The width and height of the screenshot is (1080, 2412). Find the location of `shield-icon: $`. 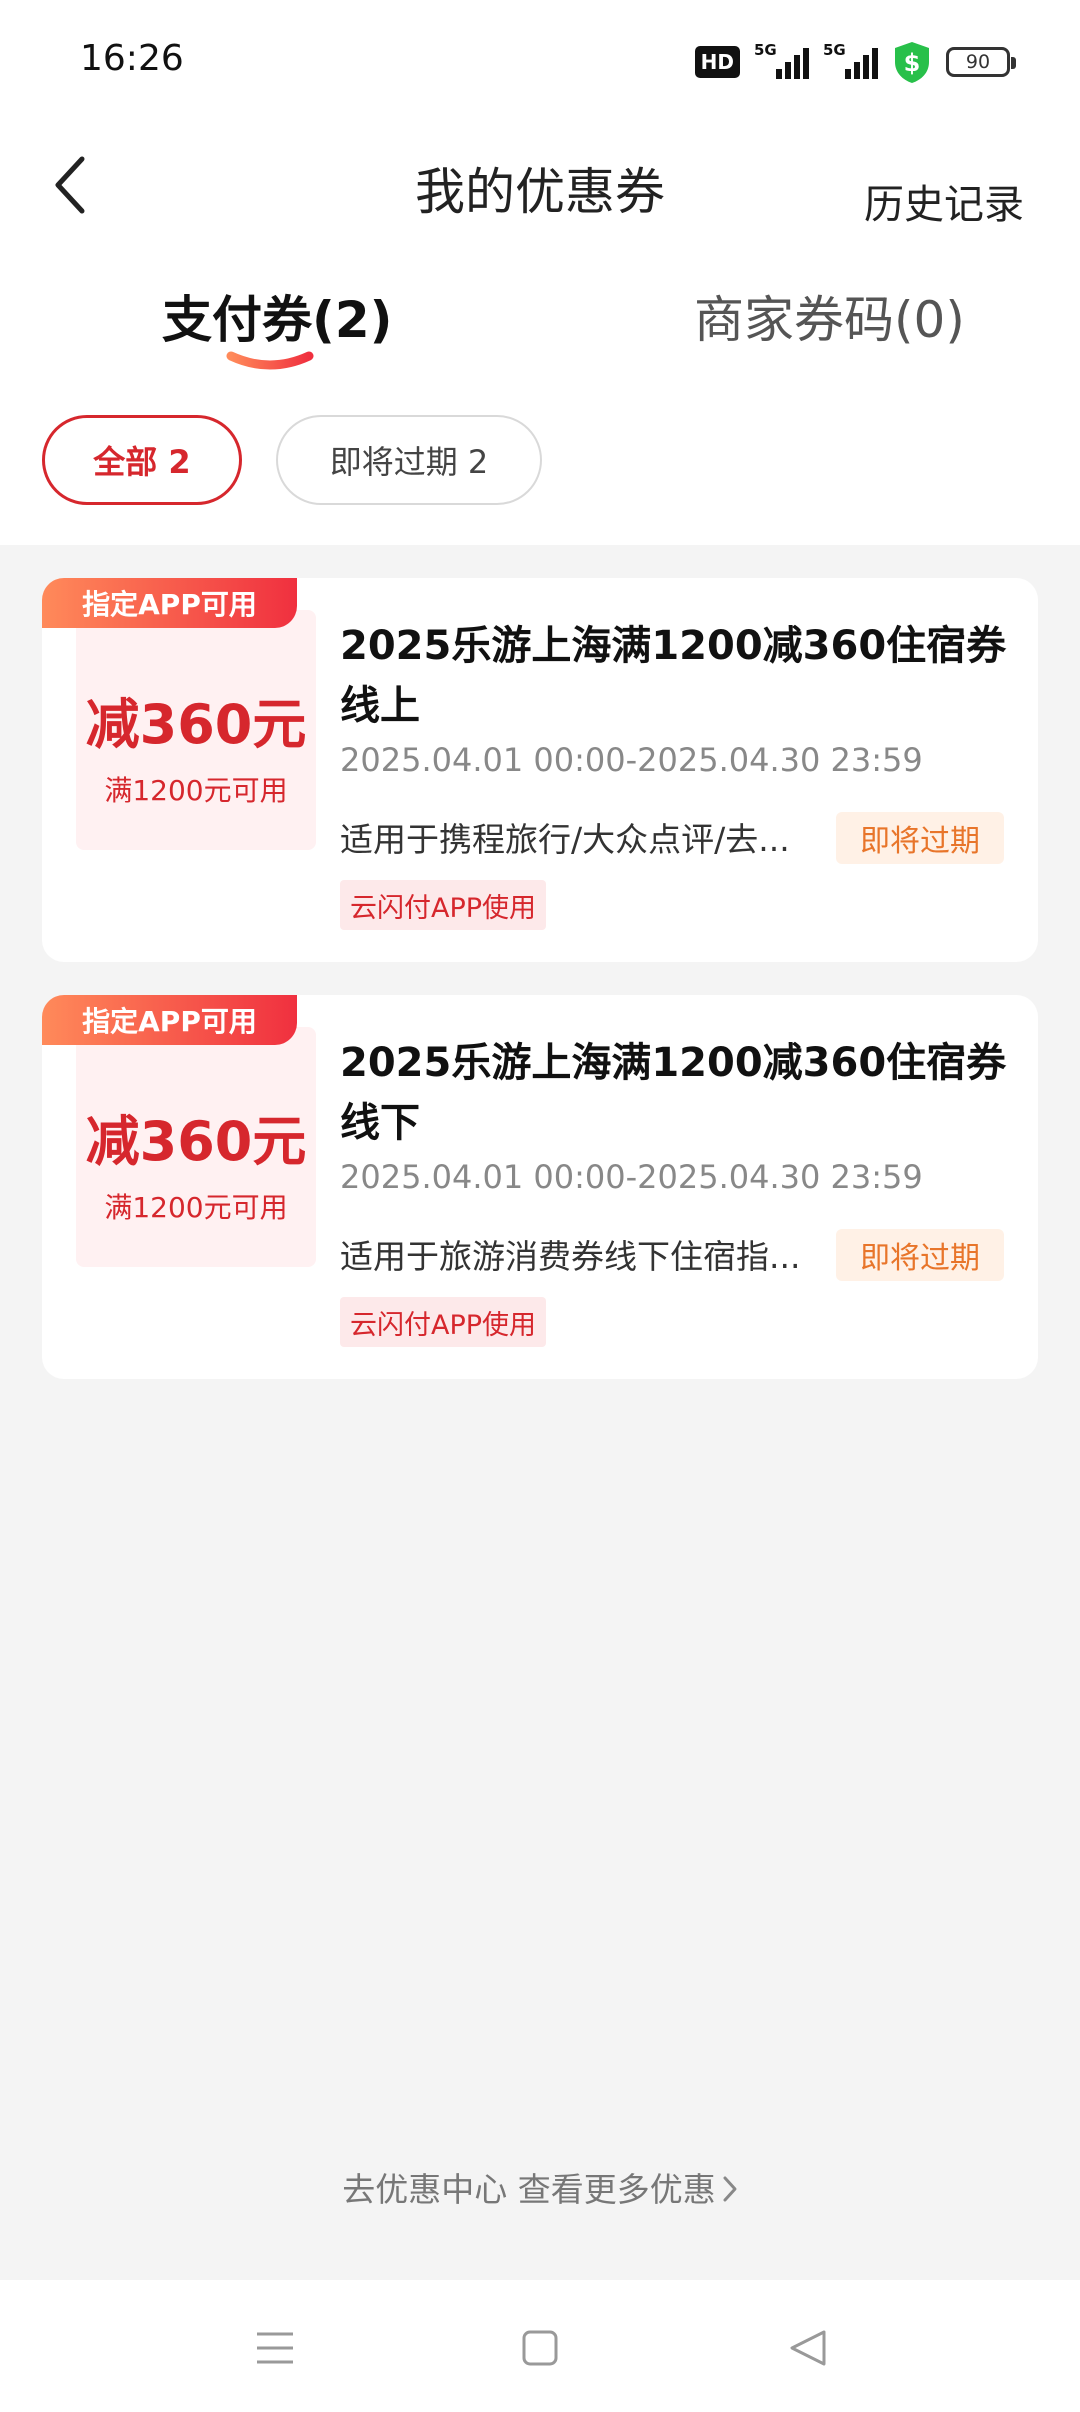

shield-icon: $ is located at coordinates (912, 62).